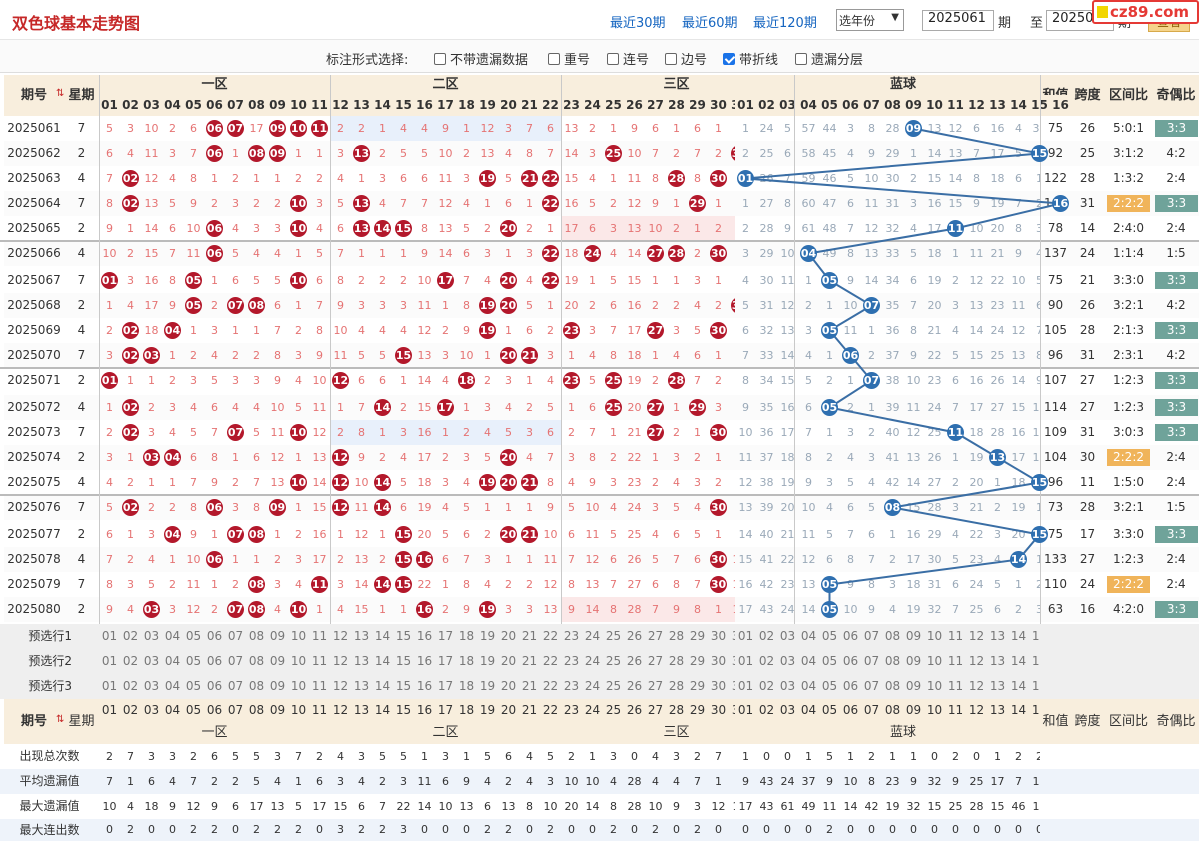 This screenshot has height=841, width=1199. Describe the element at coordinates (976, 609) in the screenshot. I see `omission-cell: 25` at that location.